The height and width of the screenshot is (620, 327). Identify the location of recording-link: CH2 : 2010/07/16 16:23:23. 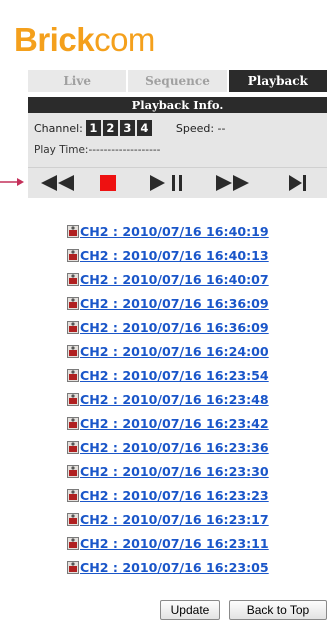
(174, 495).